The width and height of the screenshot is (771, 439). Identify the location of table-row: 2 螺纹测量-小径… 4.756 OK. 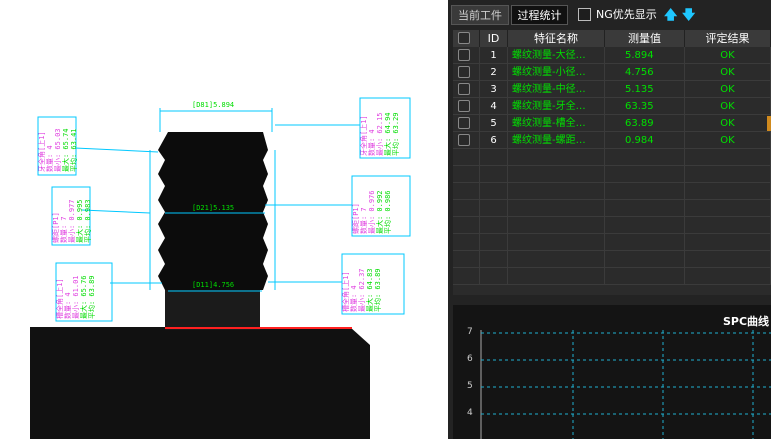
(612, 72).